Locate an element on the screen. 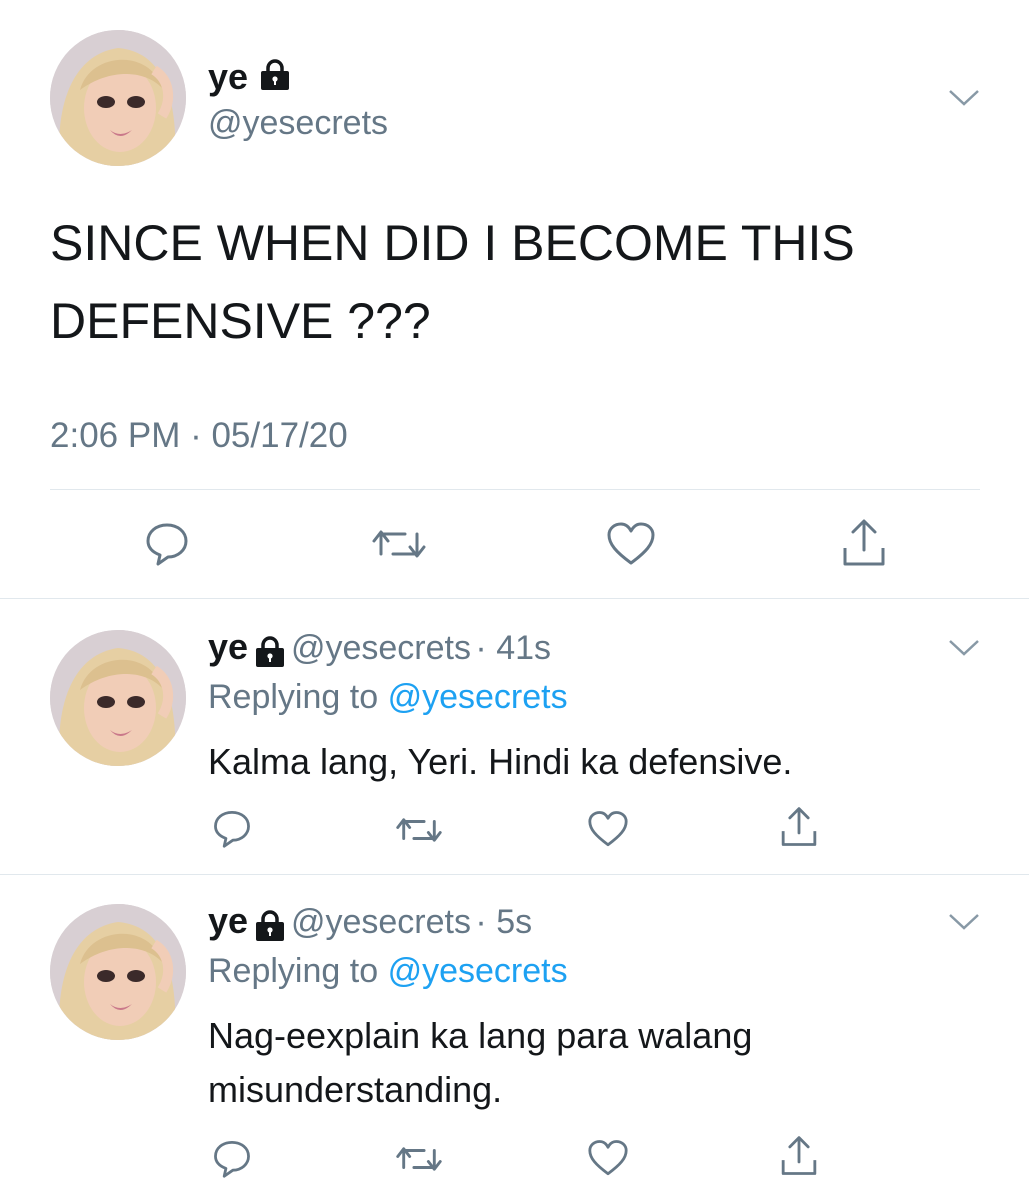  tweet-text-line: Kalma lang, Yeri. Hindi ka defensive. is located at coordinates (500, 761).